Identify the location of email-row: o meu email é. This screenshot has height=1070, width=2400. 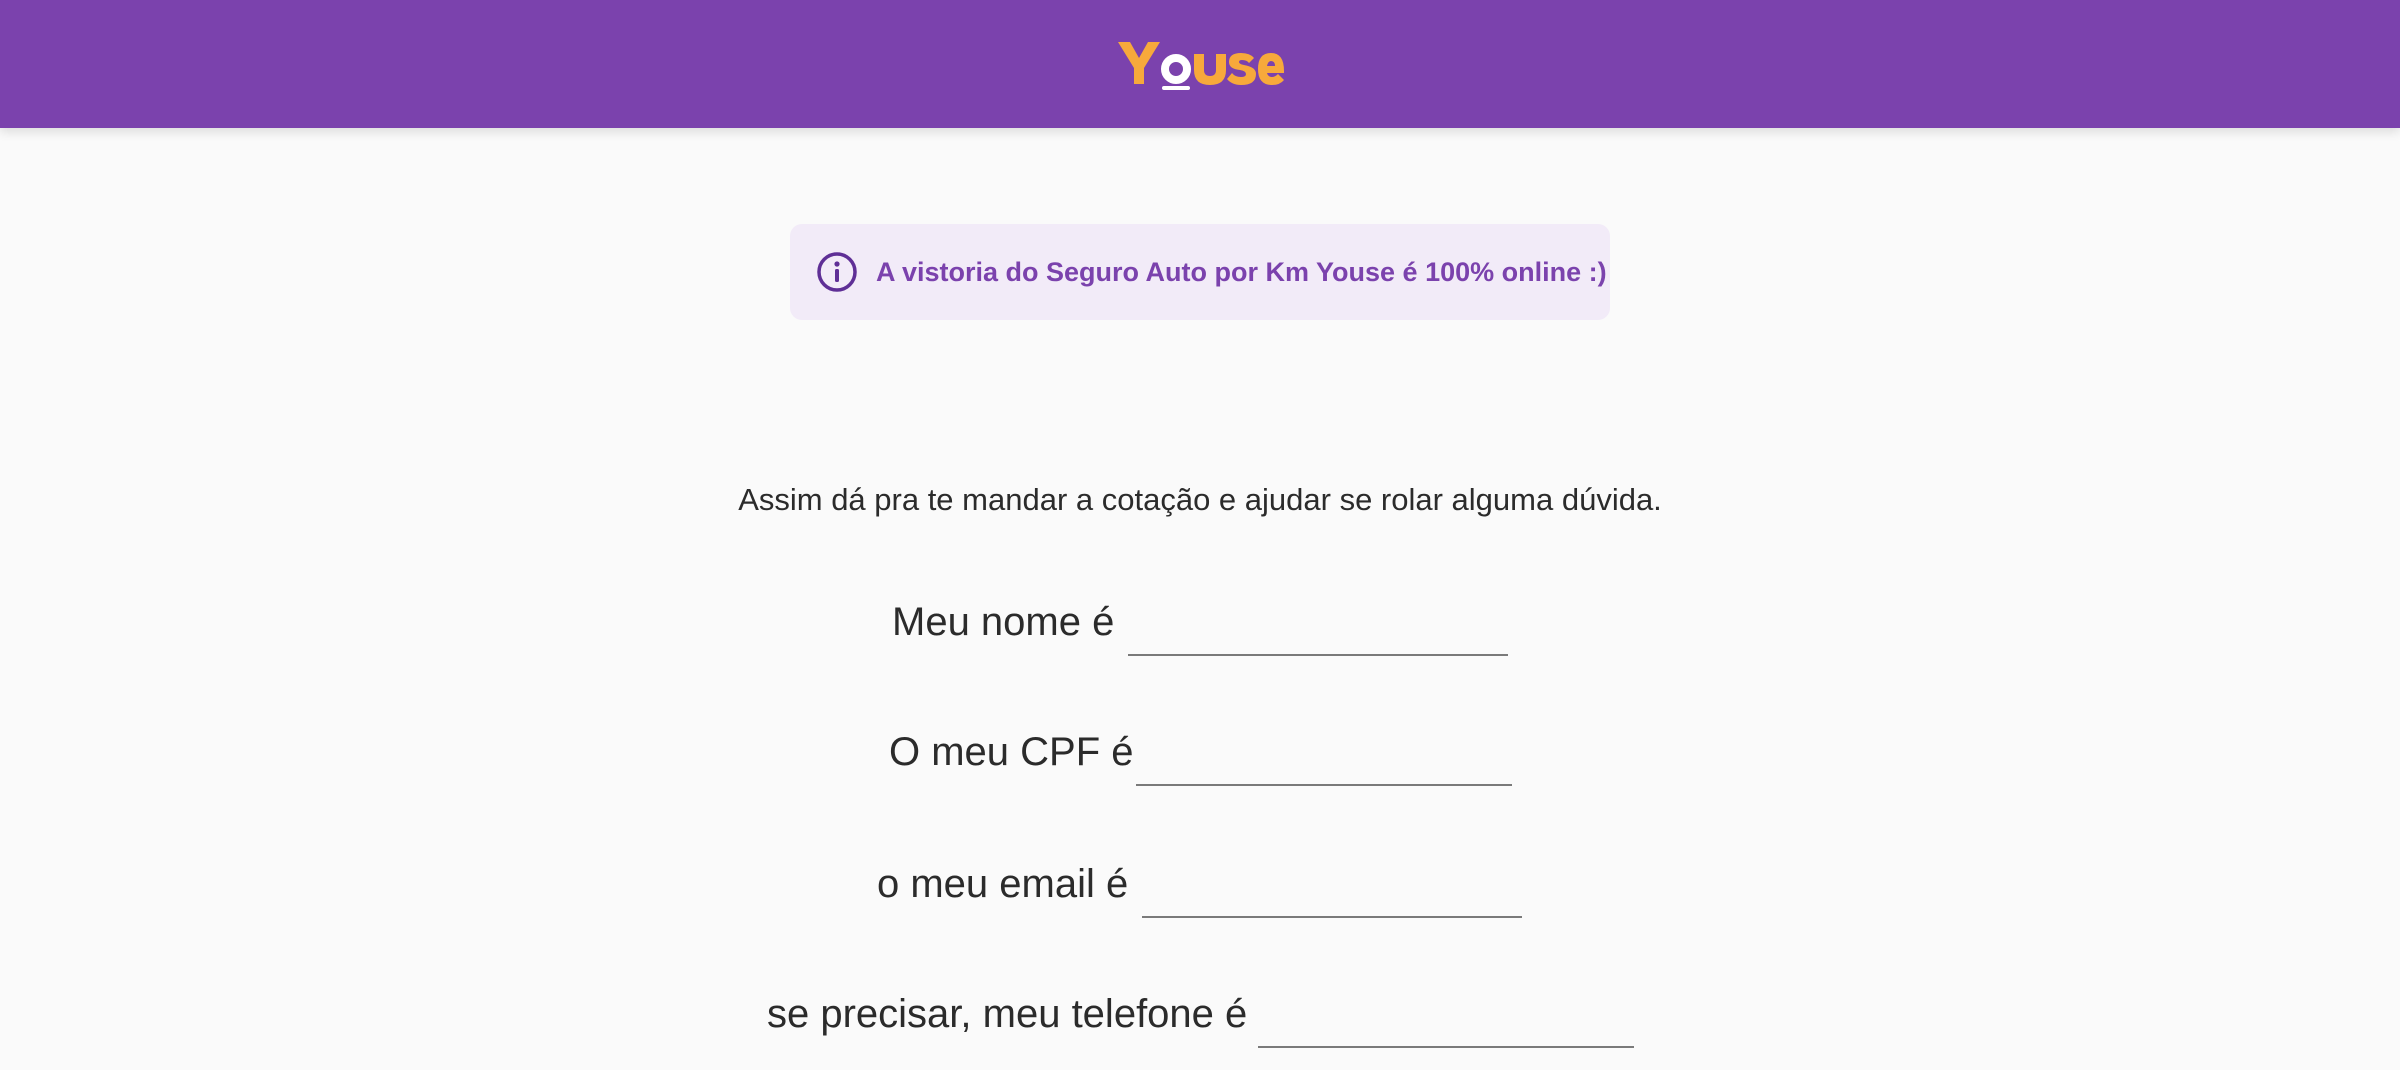
(1200, 897).